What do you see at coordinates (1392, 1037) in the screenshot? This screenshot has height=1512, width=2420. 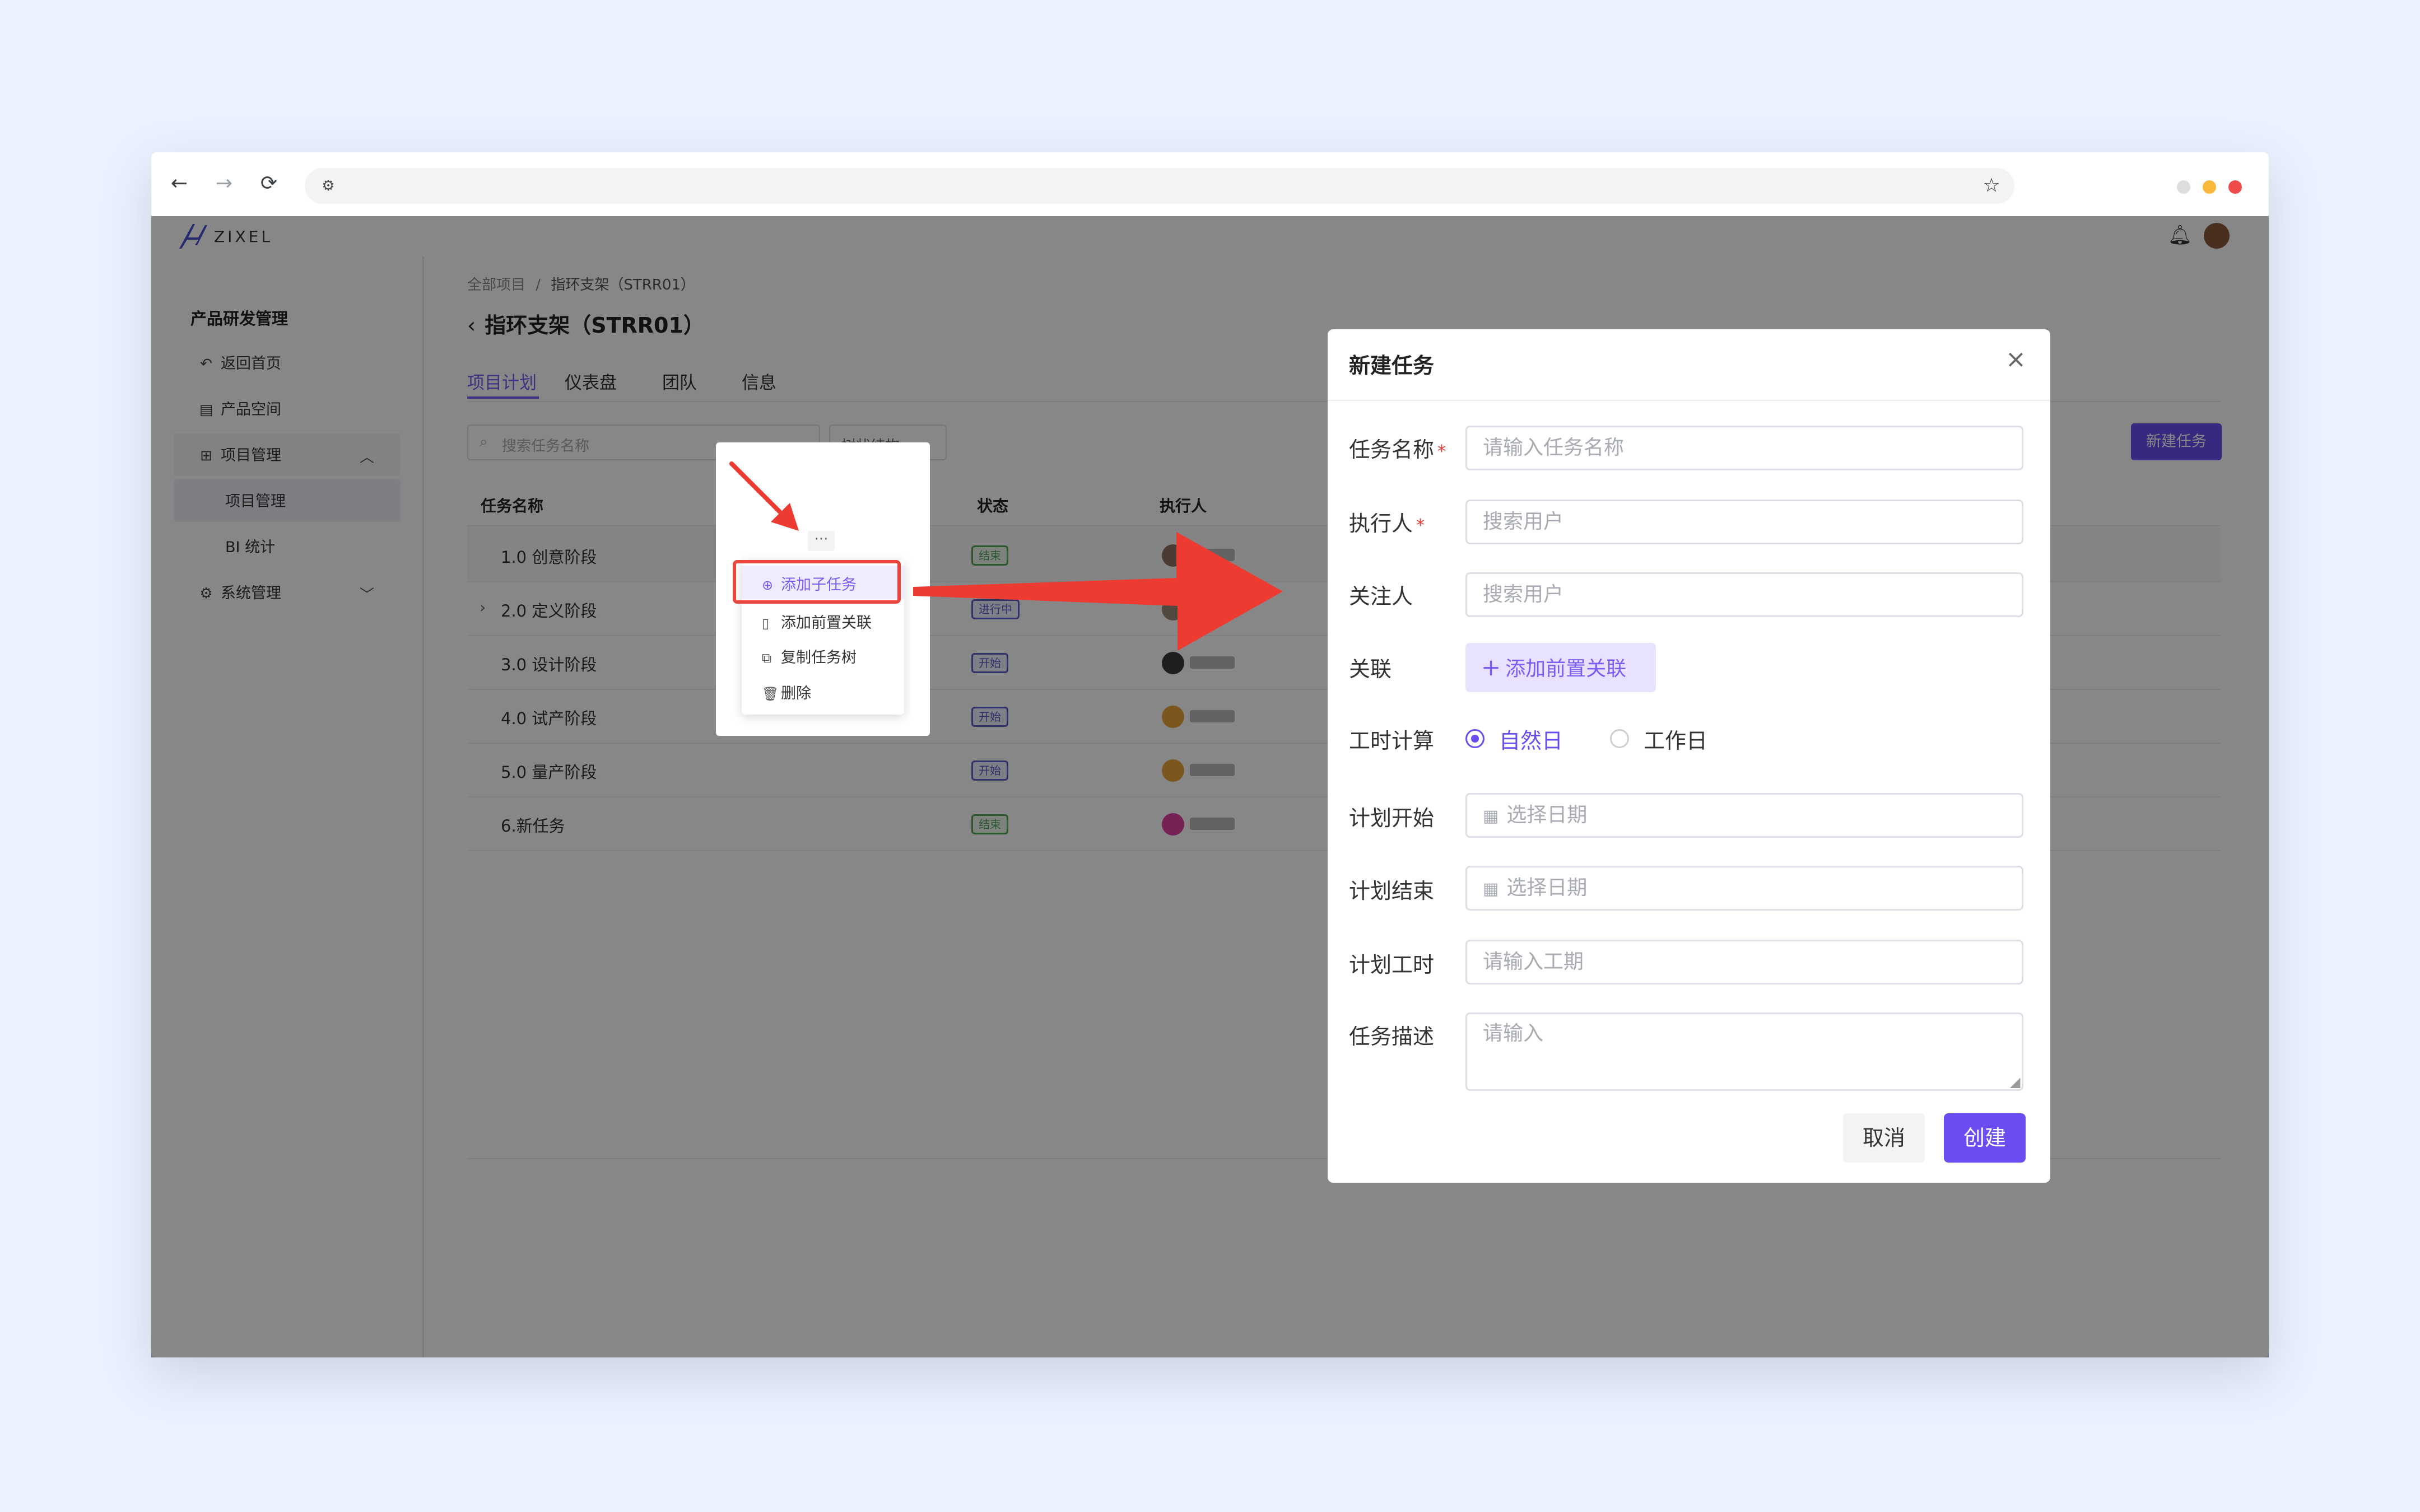 I see `label-description: 任务描述` at bounding box center [1392, 1037].